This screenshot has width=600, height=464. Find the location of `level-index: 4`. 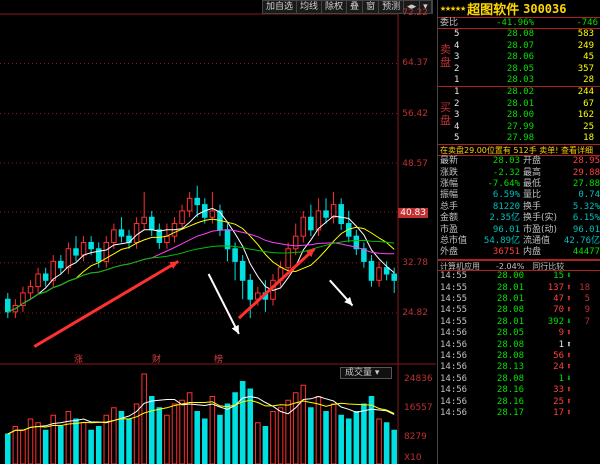

level-index: 4 is located at coordinates (457, 126).